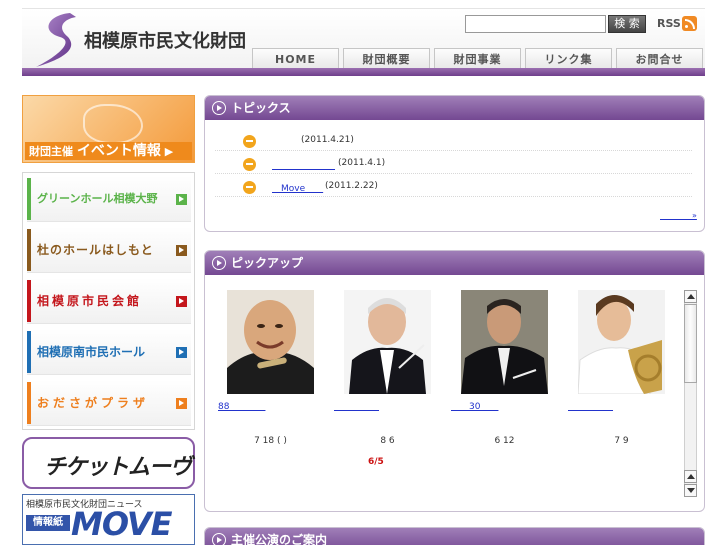  What do you see at coordinates (113, 124) in the screenshot?
I see `instrument-decoration` at bounding box center [113, 124].